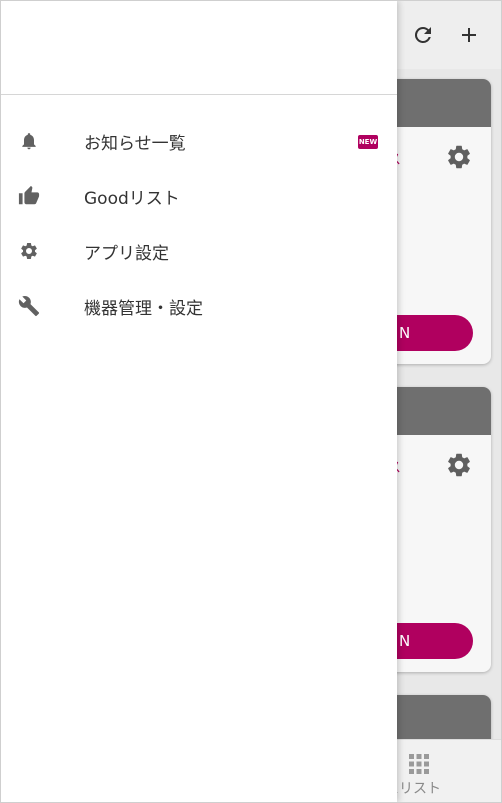  What do you see at coordinates (199, 252) in the screenshot?
I see `menu-item-app-settings: アプリ設定` at bounding box center [199, 252].